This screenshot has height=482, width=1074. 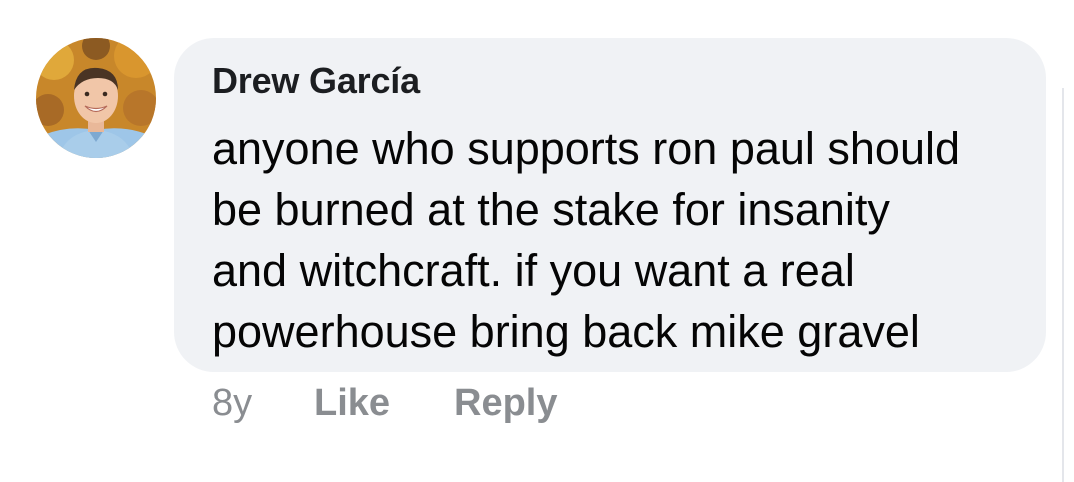 I want to click on comment-text-line: and witchcraft. if you want a real, so click(x=533, y=270).